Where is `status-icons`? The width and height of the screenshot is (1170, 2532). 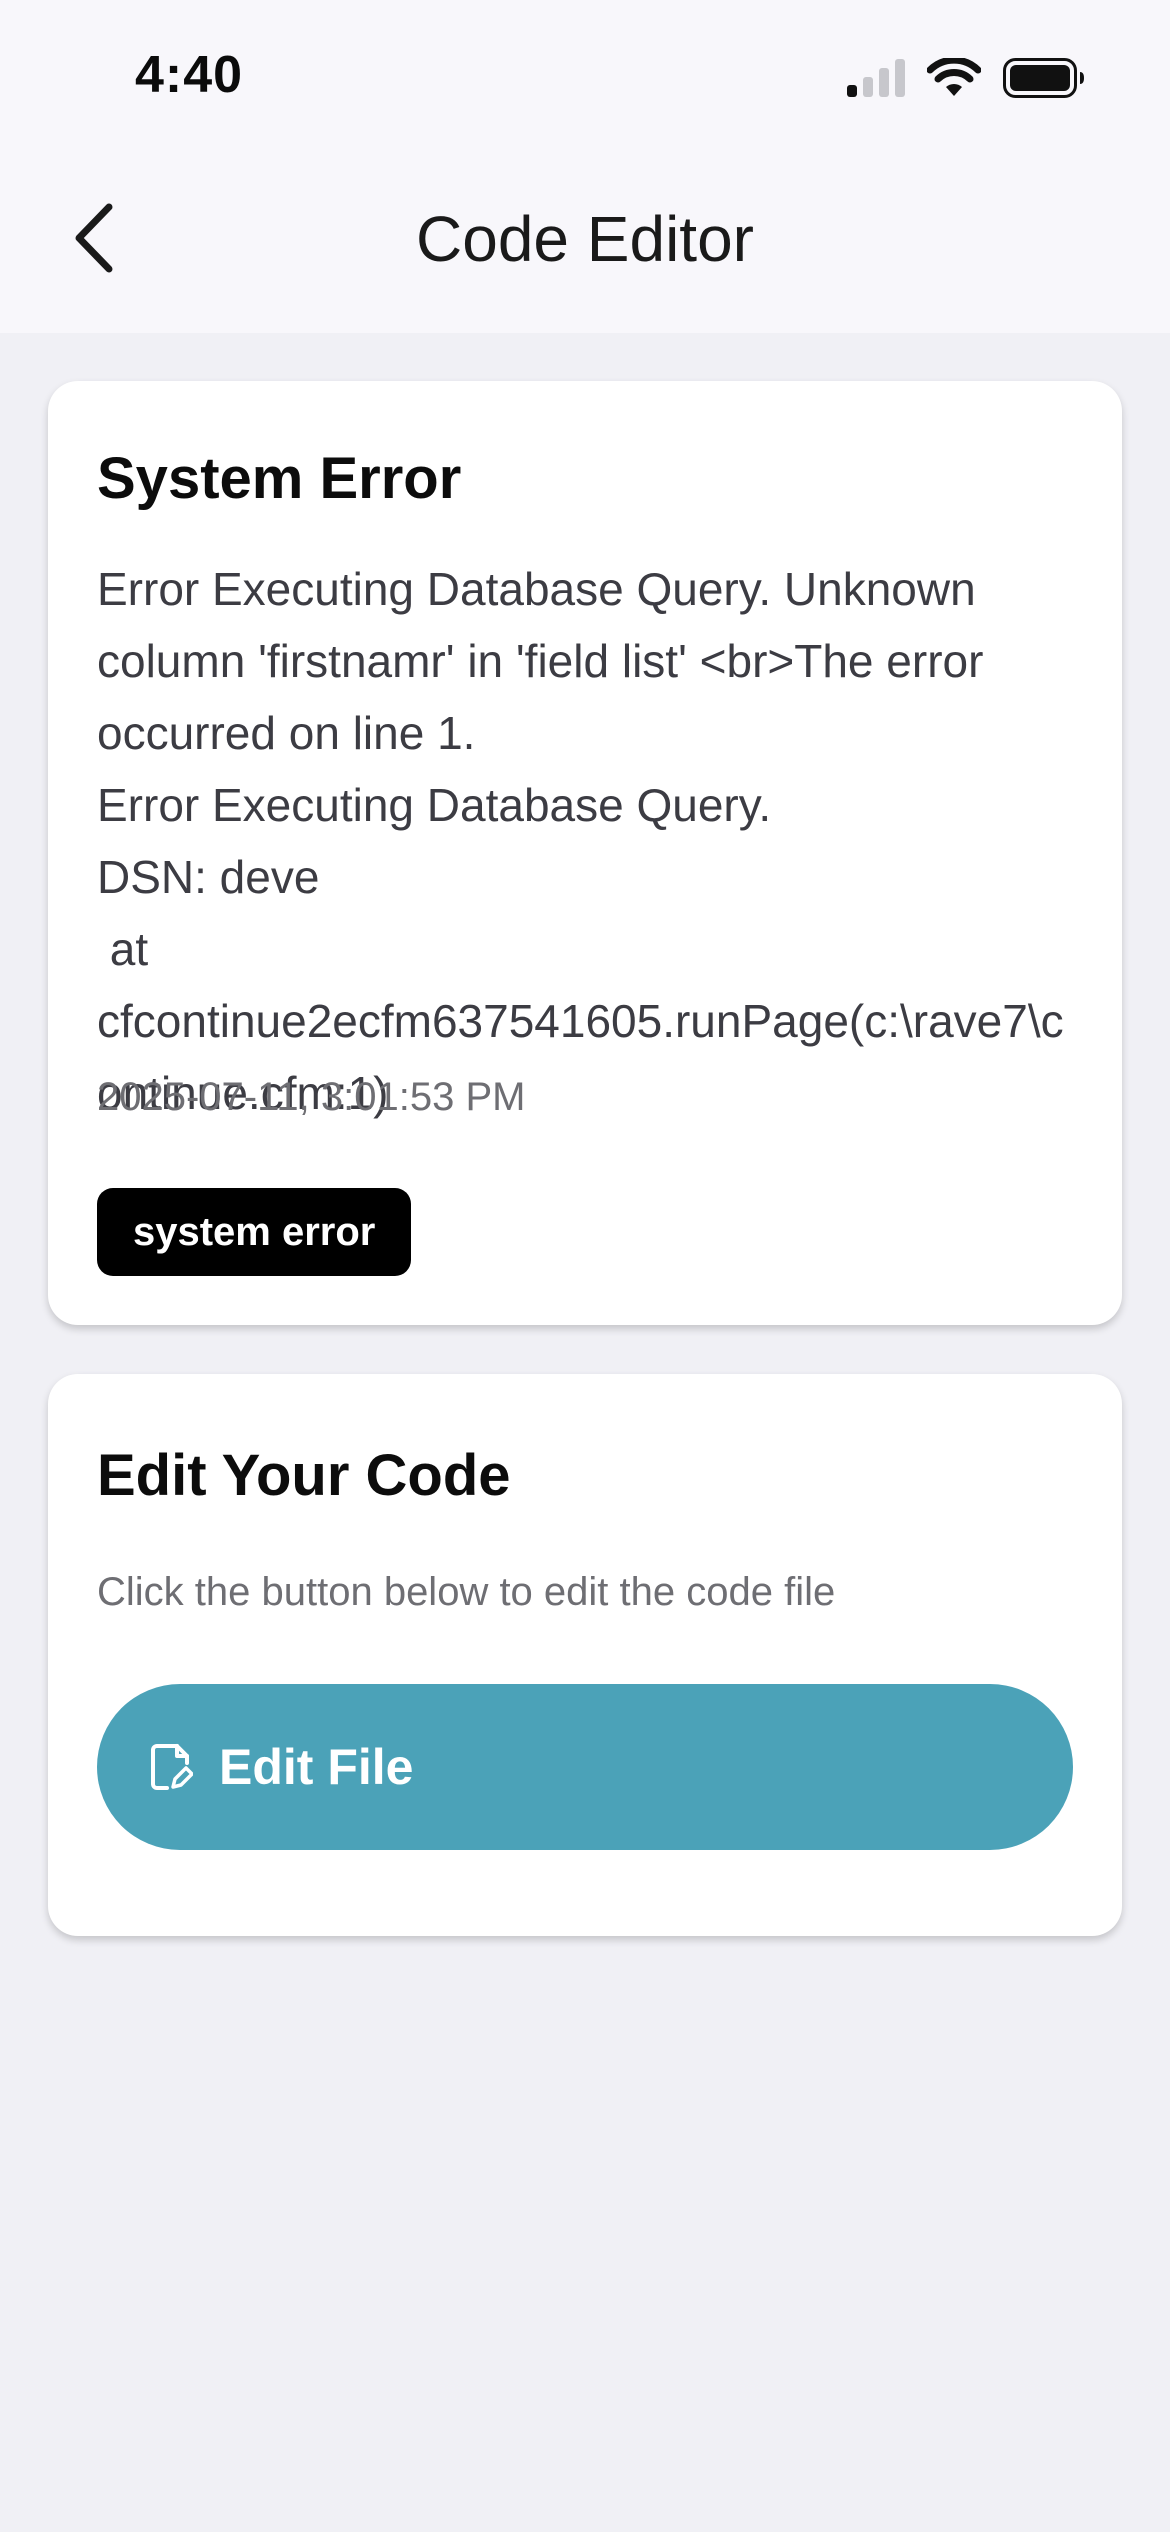
status-icons is located at coordinates (966, 79).